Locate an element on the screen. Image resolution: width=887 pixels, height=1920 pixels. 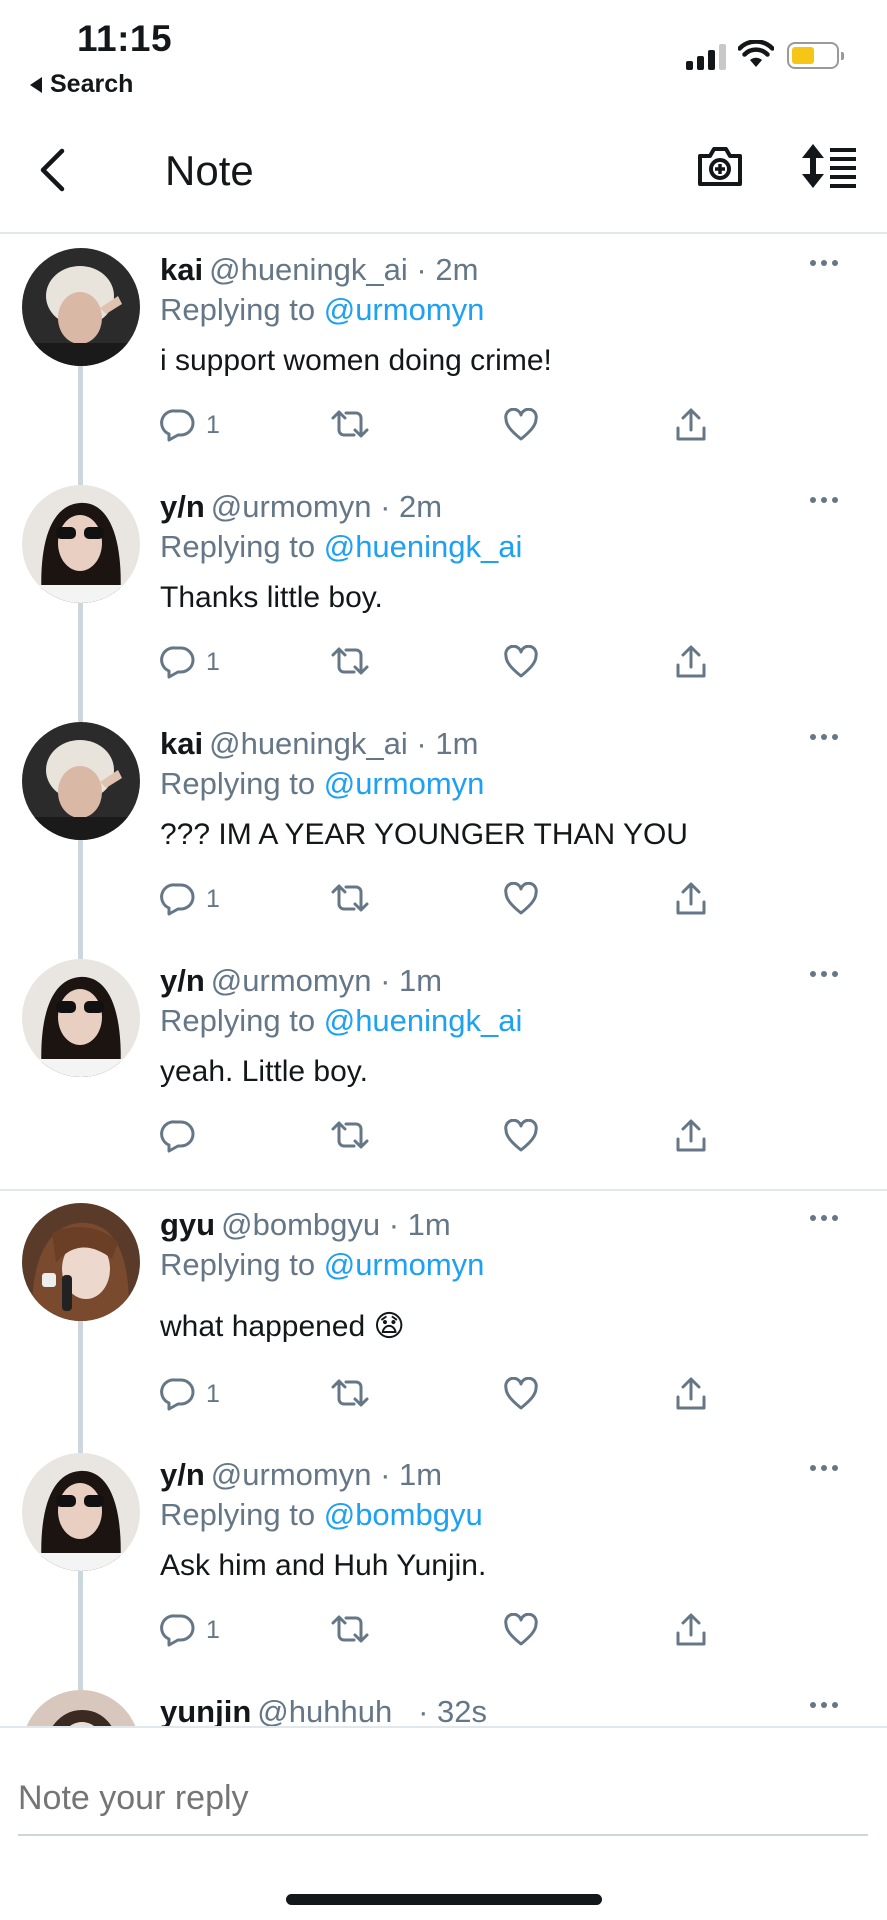
display-name: gyu is located at coordinates (187, 1224).